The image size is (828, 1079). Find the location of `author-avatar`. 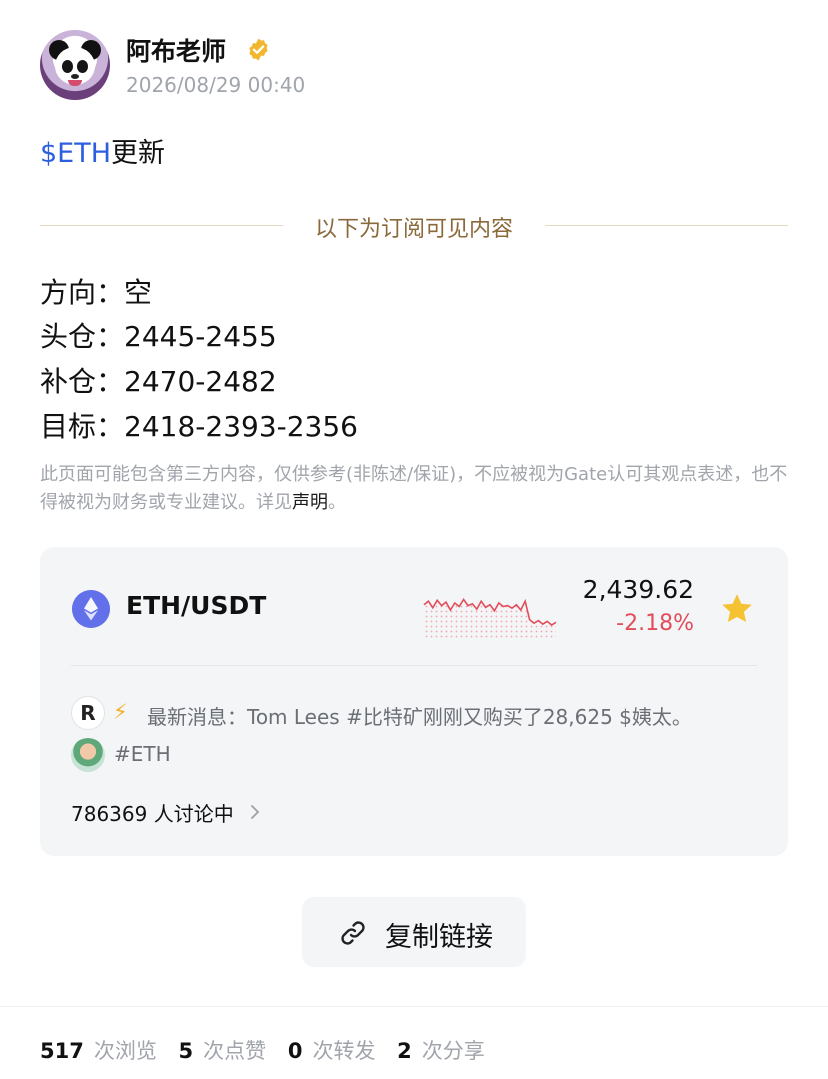

author-avatar is located at coordinates (75, 65).